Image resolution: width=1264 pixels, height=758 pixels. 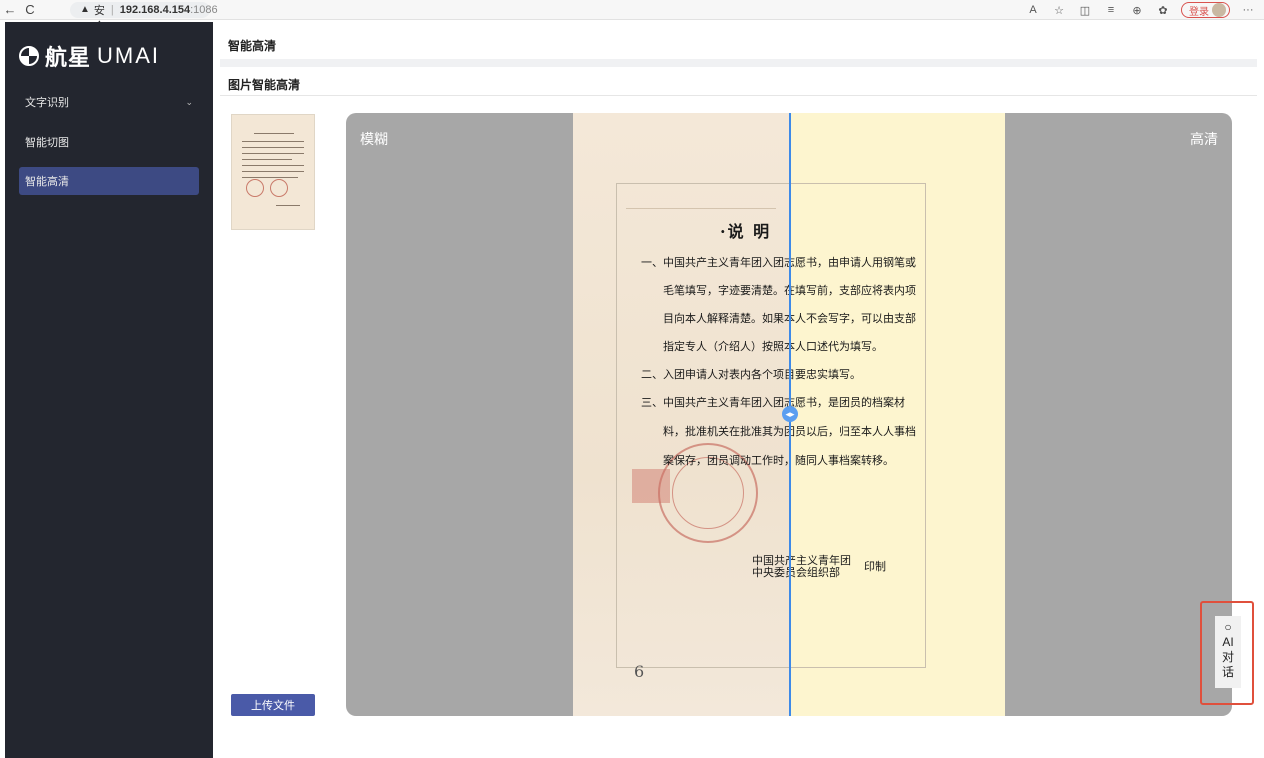 I want to click on compare-slider-handle: ◂▸, so click(x=790, y=414).